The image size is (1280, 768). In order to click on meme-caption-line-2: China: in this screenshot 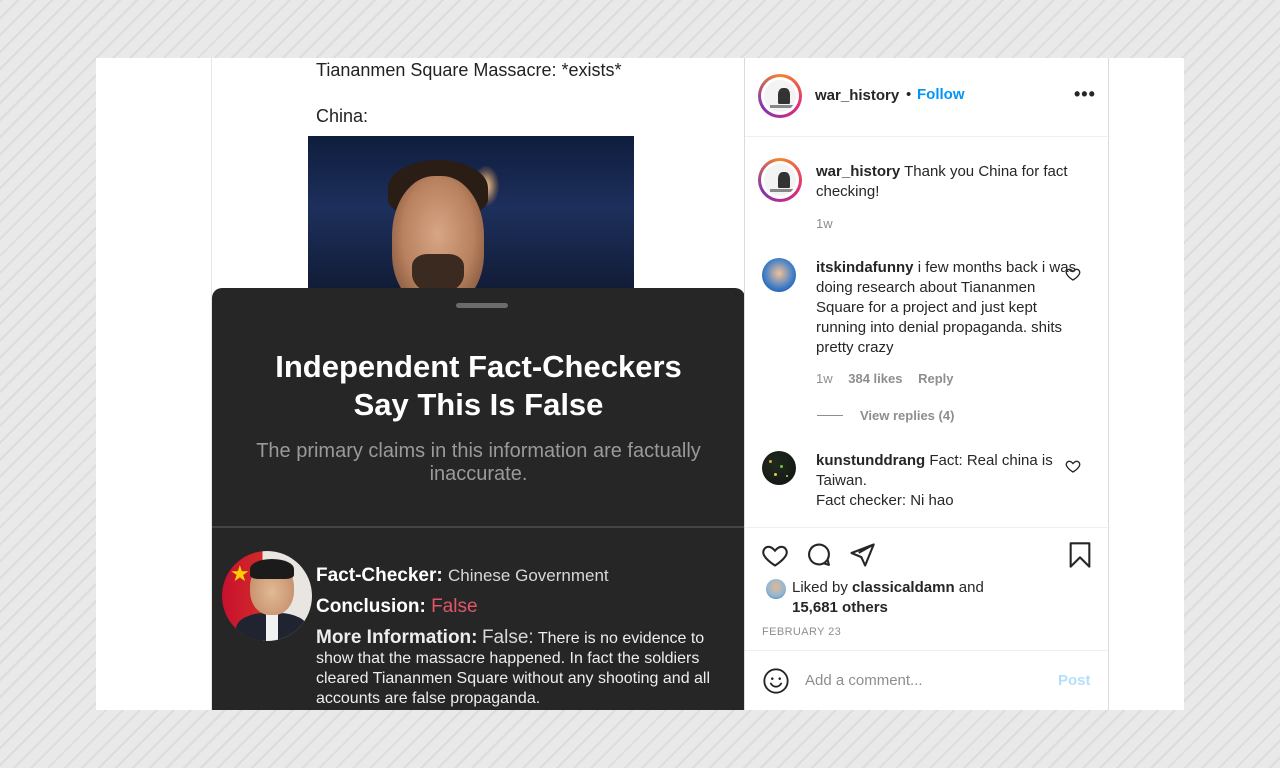, I will do `click(342, 116)`.